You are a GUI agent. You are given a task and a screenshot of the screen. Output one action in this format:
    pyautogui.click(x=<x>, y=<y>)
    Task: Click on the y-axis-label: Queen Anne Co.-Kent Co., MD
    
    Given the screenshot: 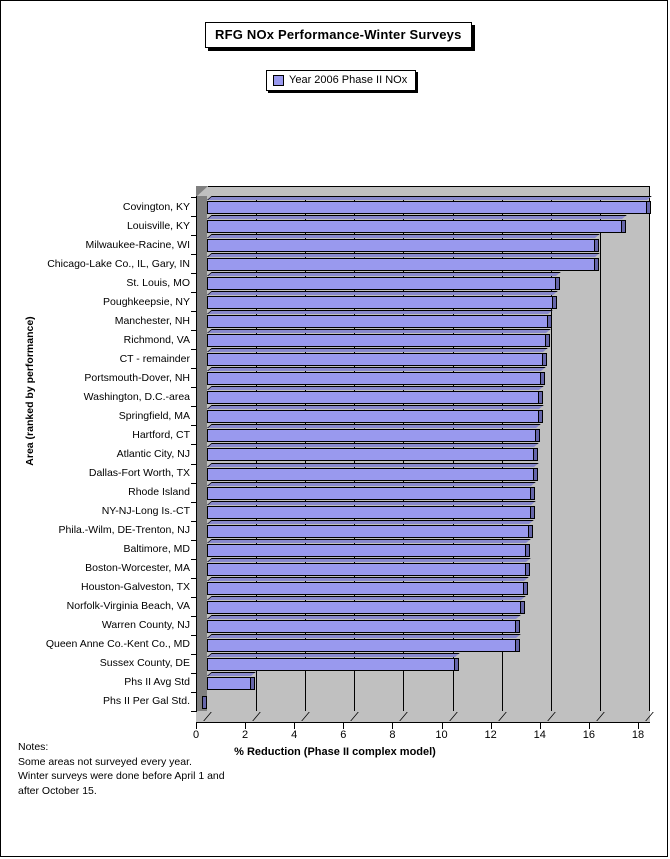 What is the action you would take?
    pyautogui.click(x=117, y=644)
    